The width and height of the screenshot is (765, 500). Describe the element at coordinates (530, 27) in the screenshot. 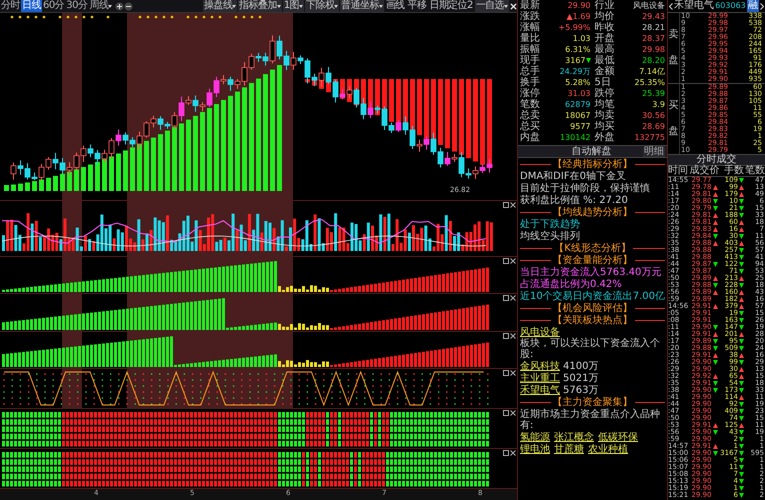

I see `quote-label: 涨幅` at that location.